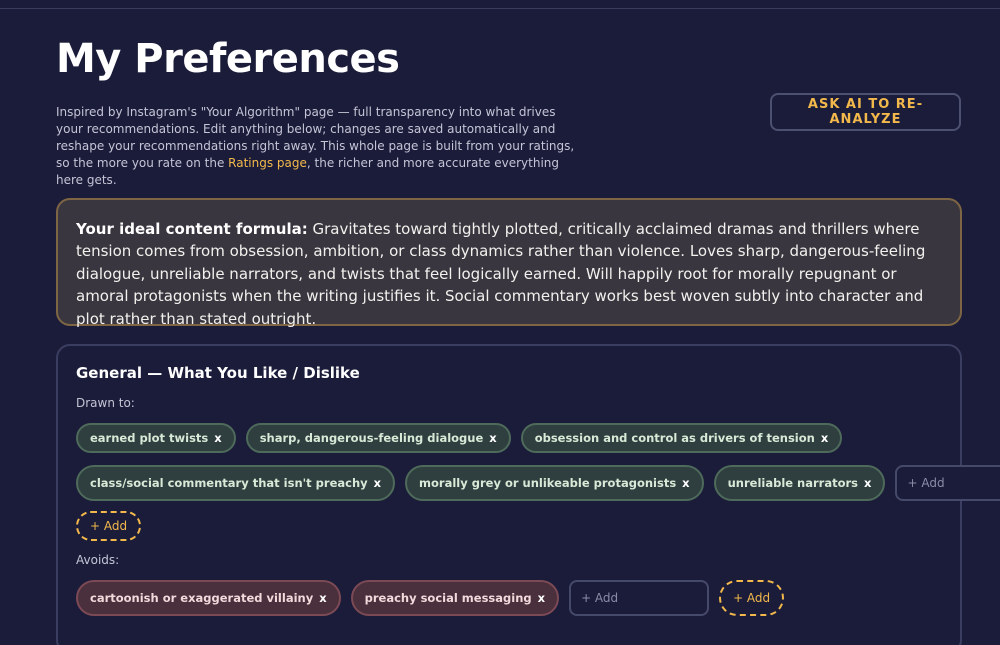  I want to click on add-avoids-button: + Add, so click(752, 598).